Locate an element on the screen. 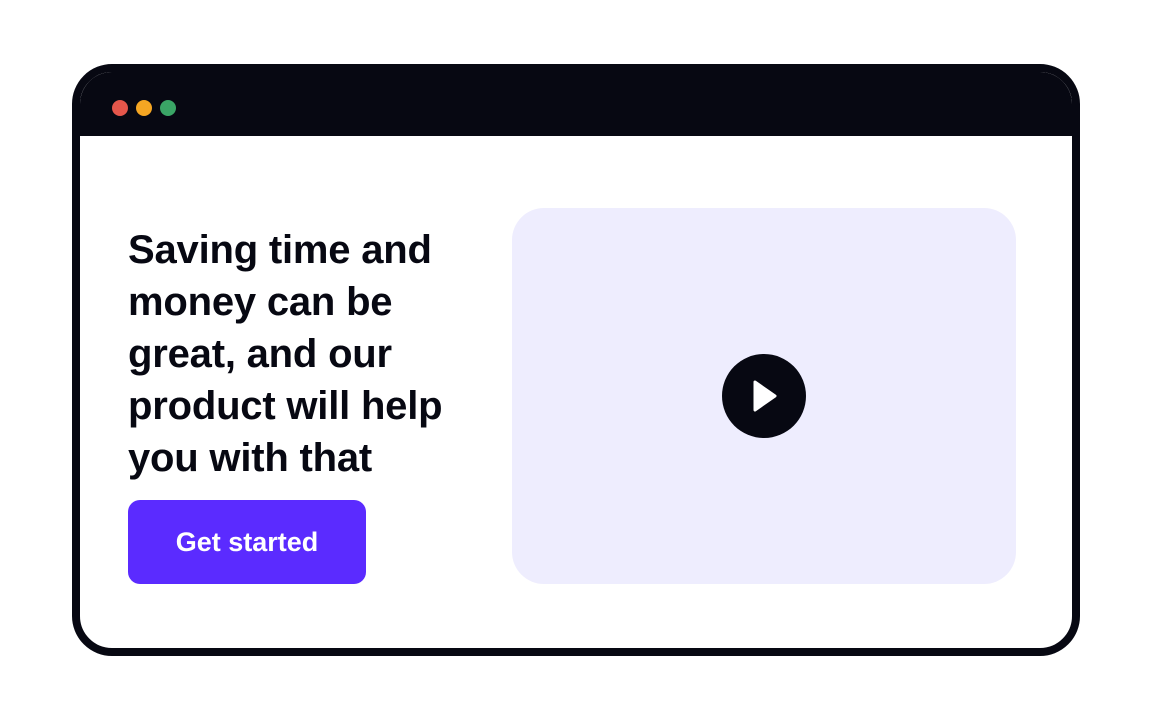 This screenshot has width=1152, height=720. play-button is located at coordinates (764, 396).